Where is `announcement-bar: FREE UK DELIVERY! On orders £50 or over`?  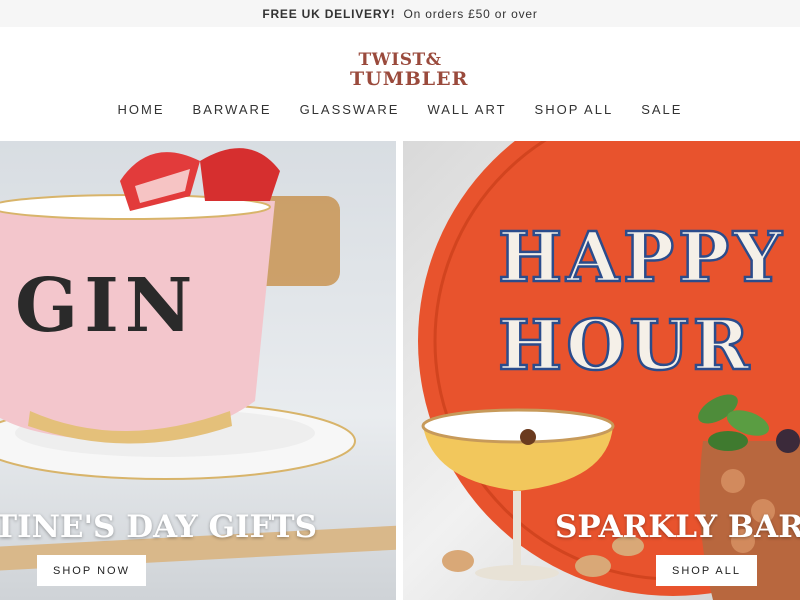 announcement-bar: FREE UK DELIVERY! On orders £50 or over is located at coordinates (400, 13).